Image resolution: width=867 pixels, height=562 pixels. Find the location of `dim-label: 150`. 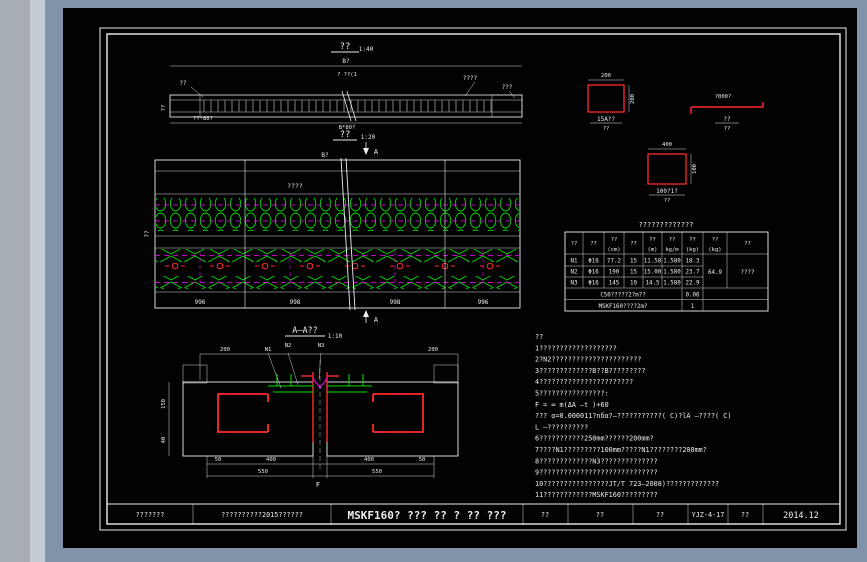

dim-label: 150 is located at coordinates (164, 404).